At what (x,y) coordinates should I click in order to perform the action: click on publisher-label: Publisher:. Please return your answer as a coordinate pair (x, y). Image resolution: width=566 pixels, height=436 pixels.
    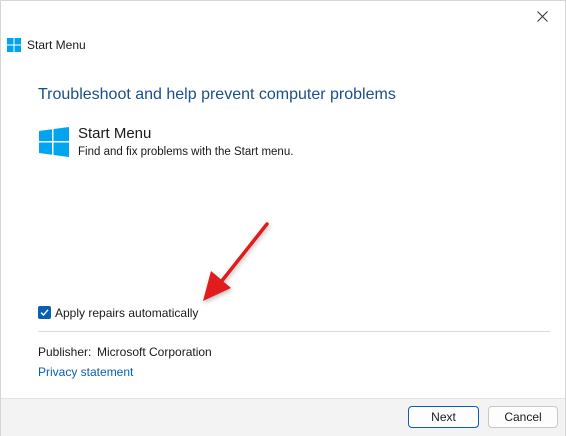
    Looking at the image, I should click on (65, 352).